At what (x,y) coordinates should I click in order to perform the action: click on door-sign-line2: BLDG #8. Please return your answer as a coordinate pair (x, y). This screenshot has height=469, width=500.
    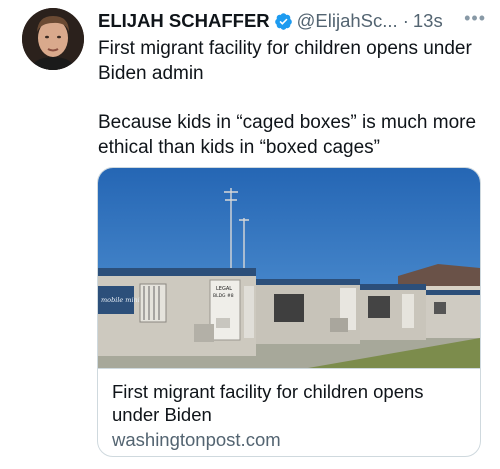
    Looking at the image, I should click on (223, 296).